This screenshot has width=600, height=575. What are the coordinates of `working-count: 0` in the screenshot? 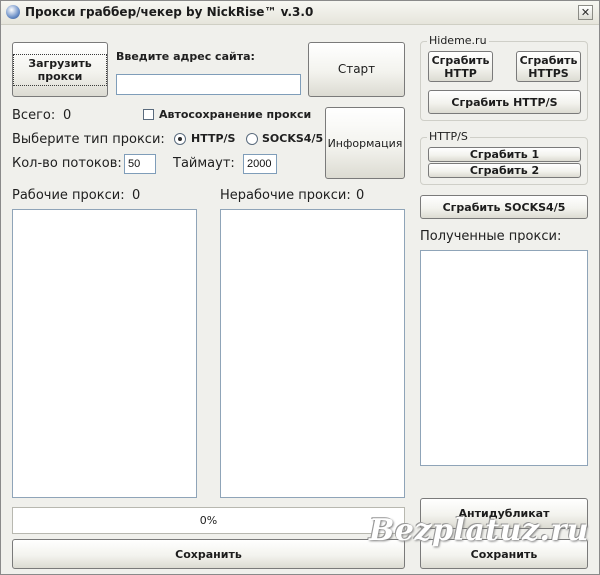 It's located at (136, 195).